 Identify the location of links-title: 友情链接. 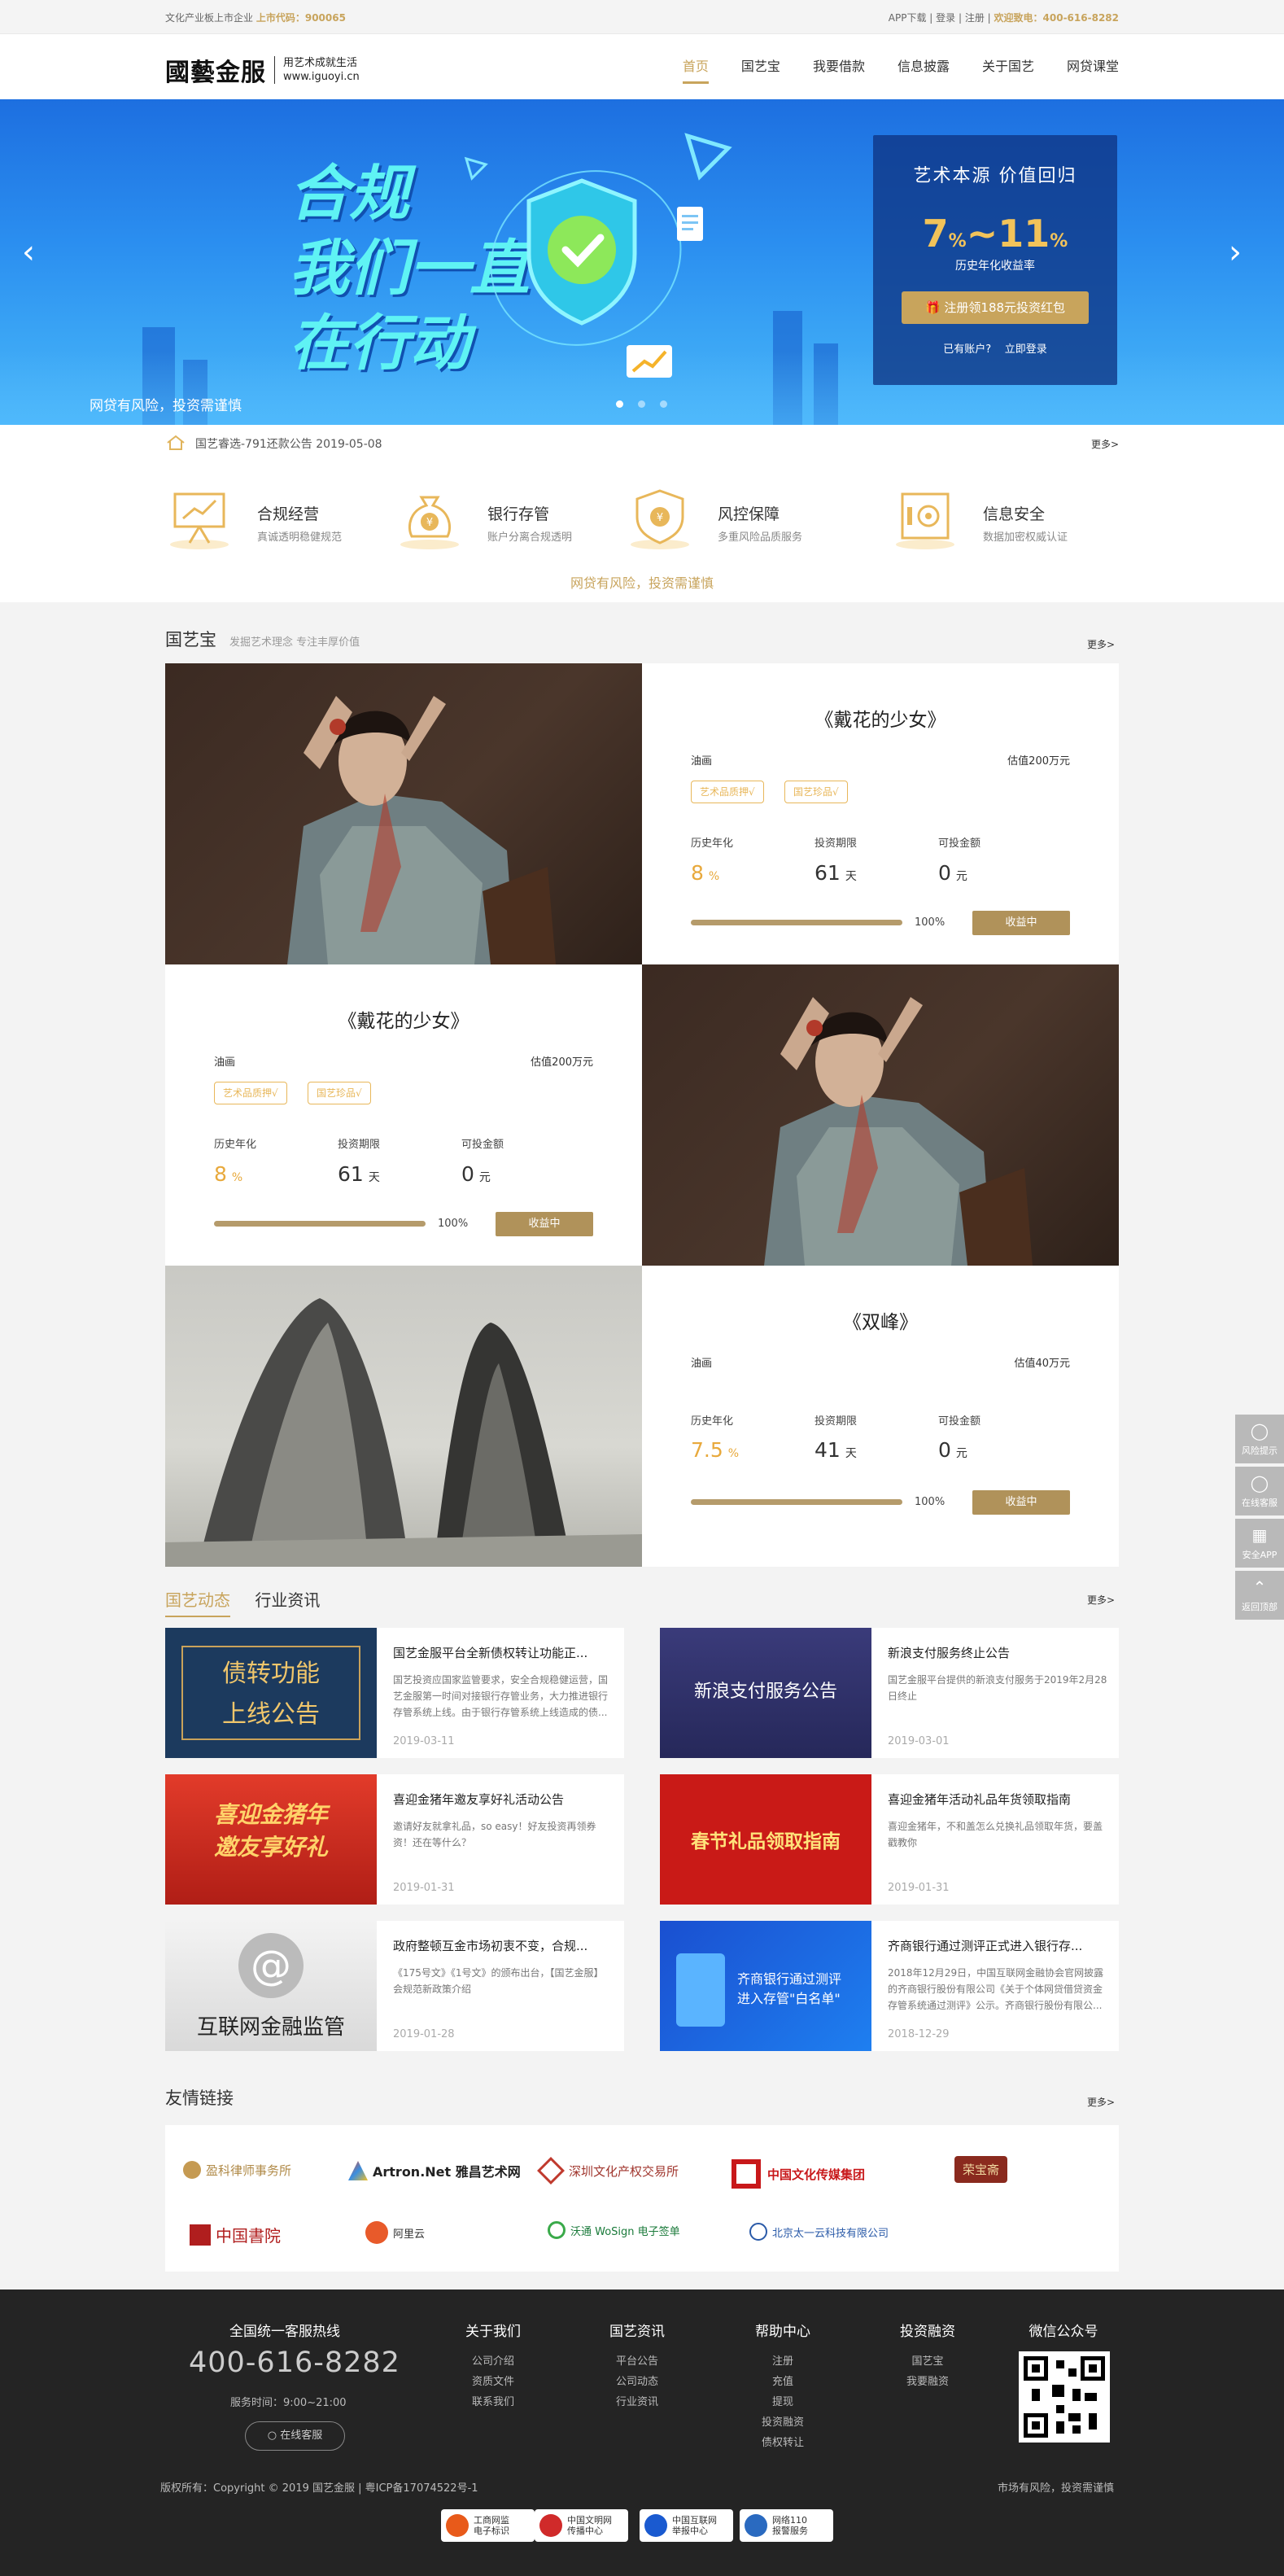
(199, 2098).